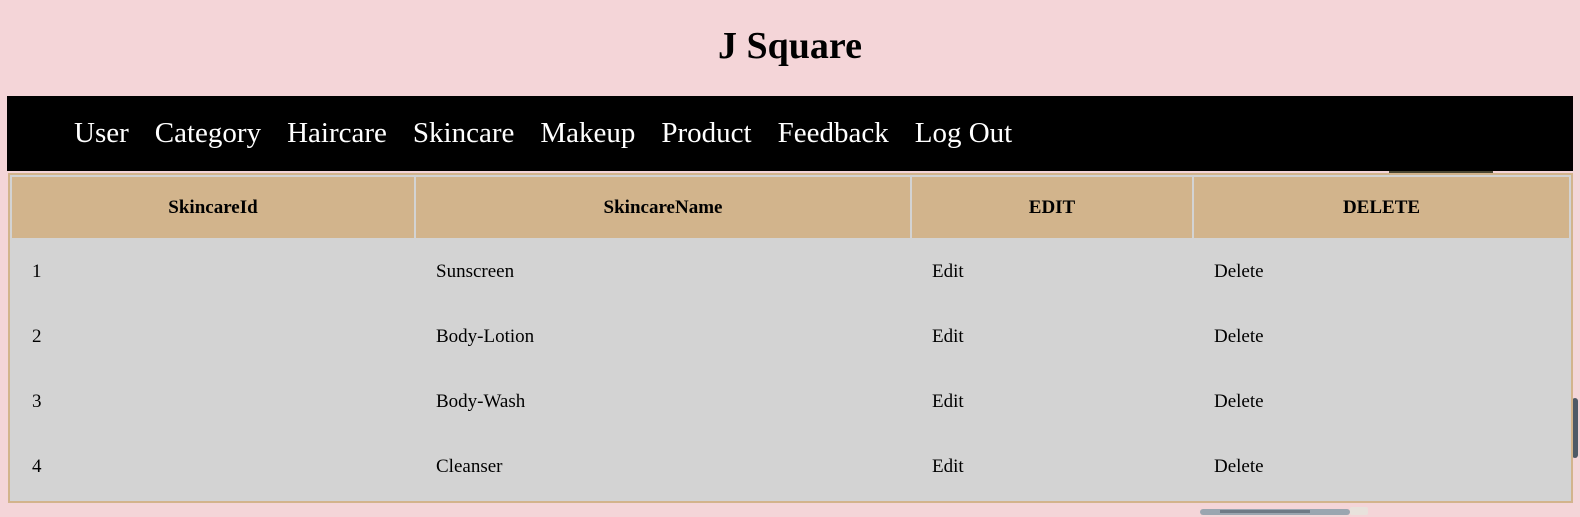  I want to click on nav-item-feedback: Feedback, so click(833, 133).